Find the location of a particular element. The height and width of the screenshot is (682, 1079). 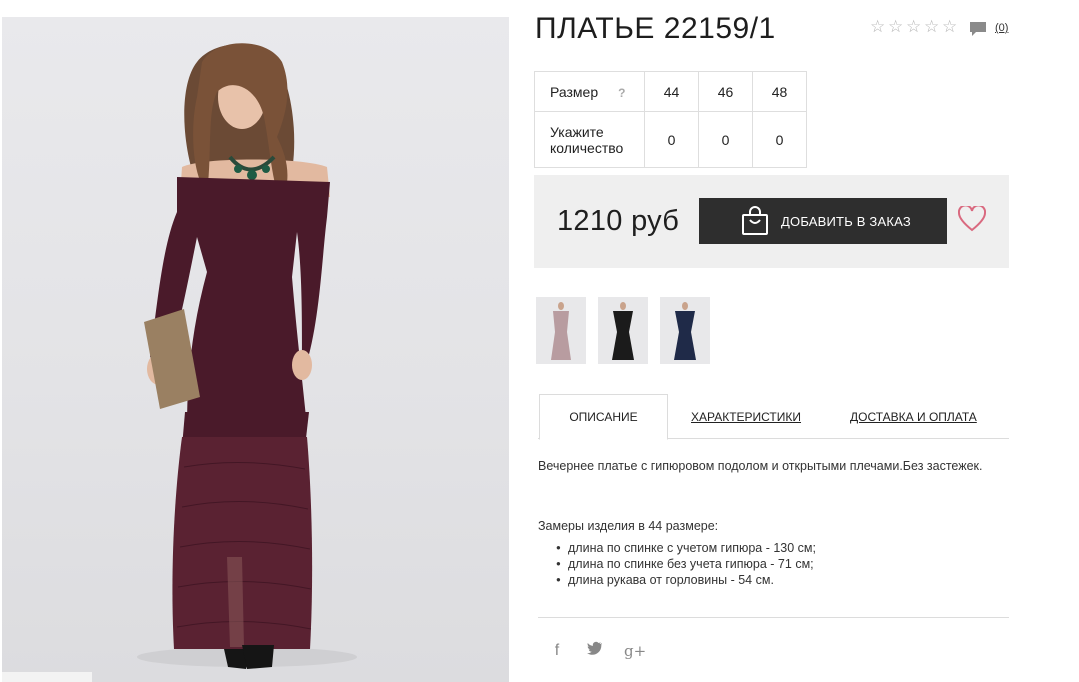

variant-thumbnail-navy is located at coordinates (685, 330).